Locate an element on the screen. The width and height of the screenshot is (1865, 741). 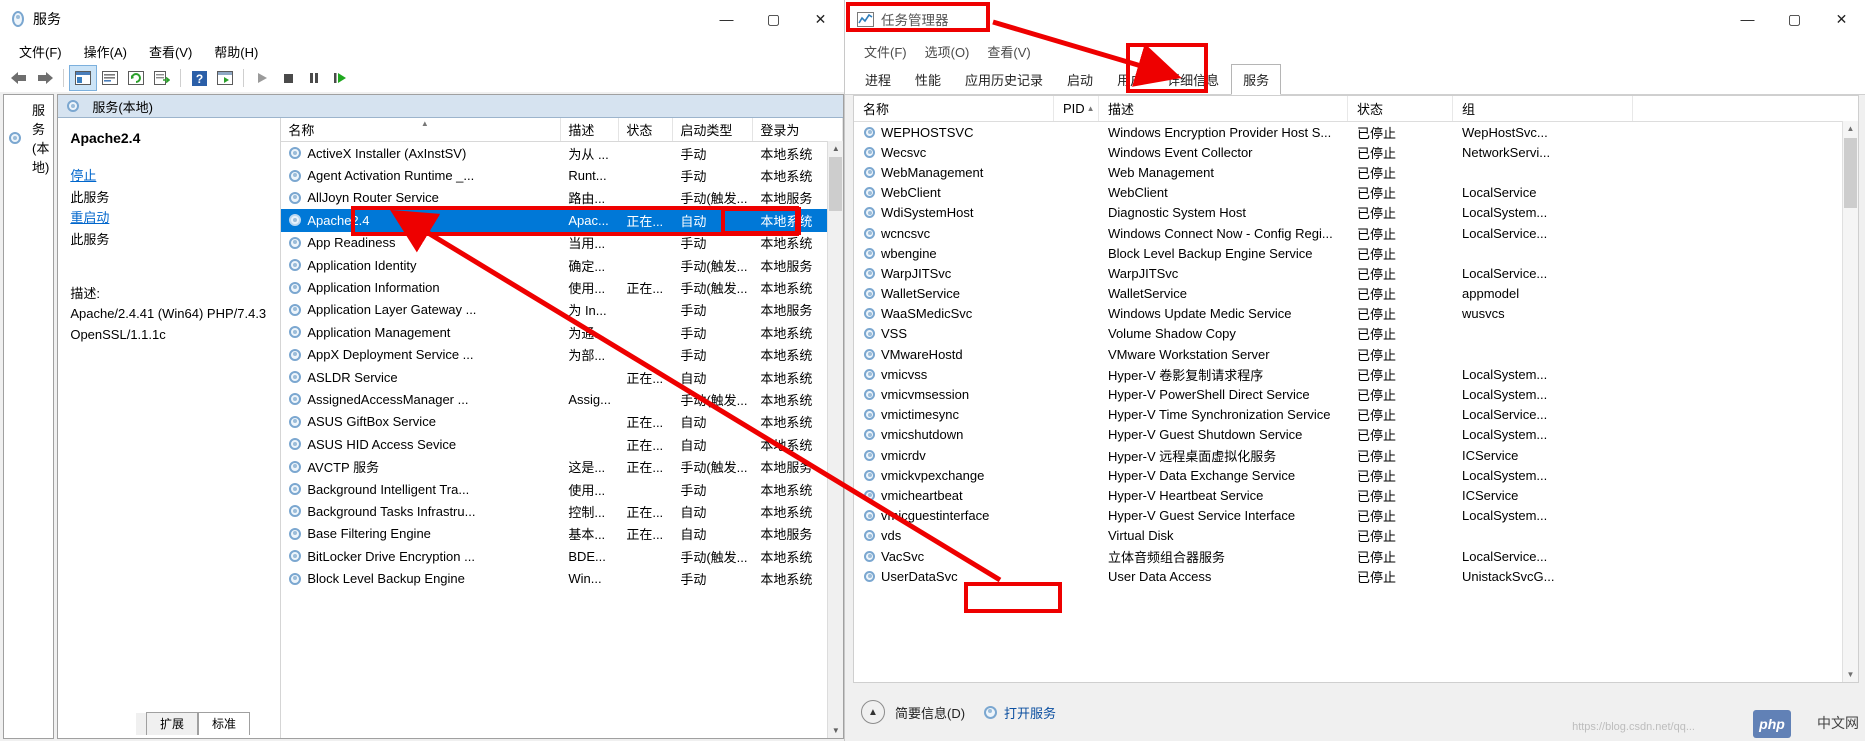
menu-file: 文件(F) is located at coordinates (40, 51).